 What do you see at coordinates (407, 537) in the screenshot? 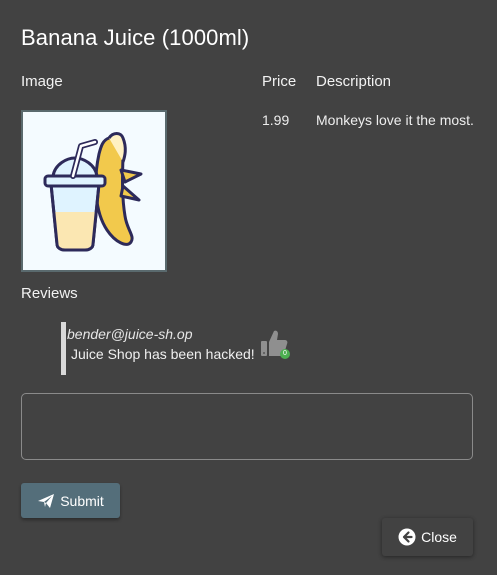
I see `arrow-circle-left-icon` at bounding box center [407, 537].